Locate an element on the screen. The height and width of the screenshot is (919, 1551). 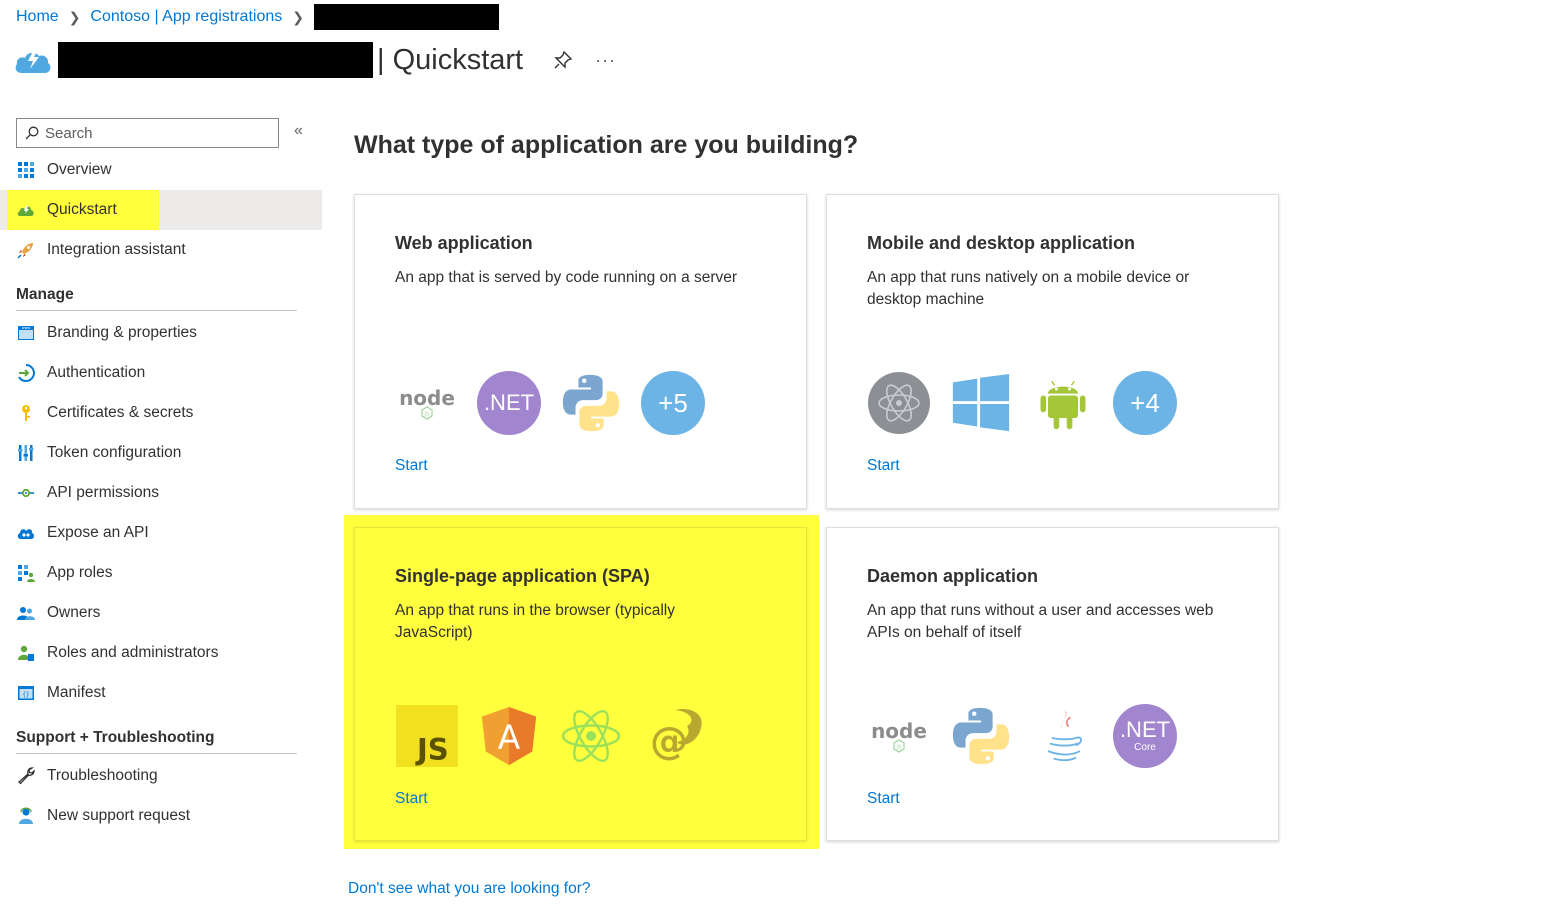
api-permissions-icon is located at coordinates (26, 493).